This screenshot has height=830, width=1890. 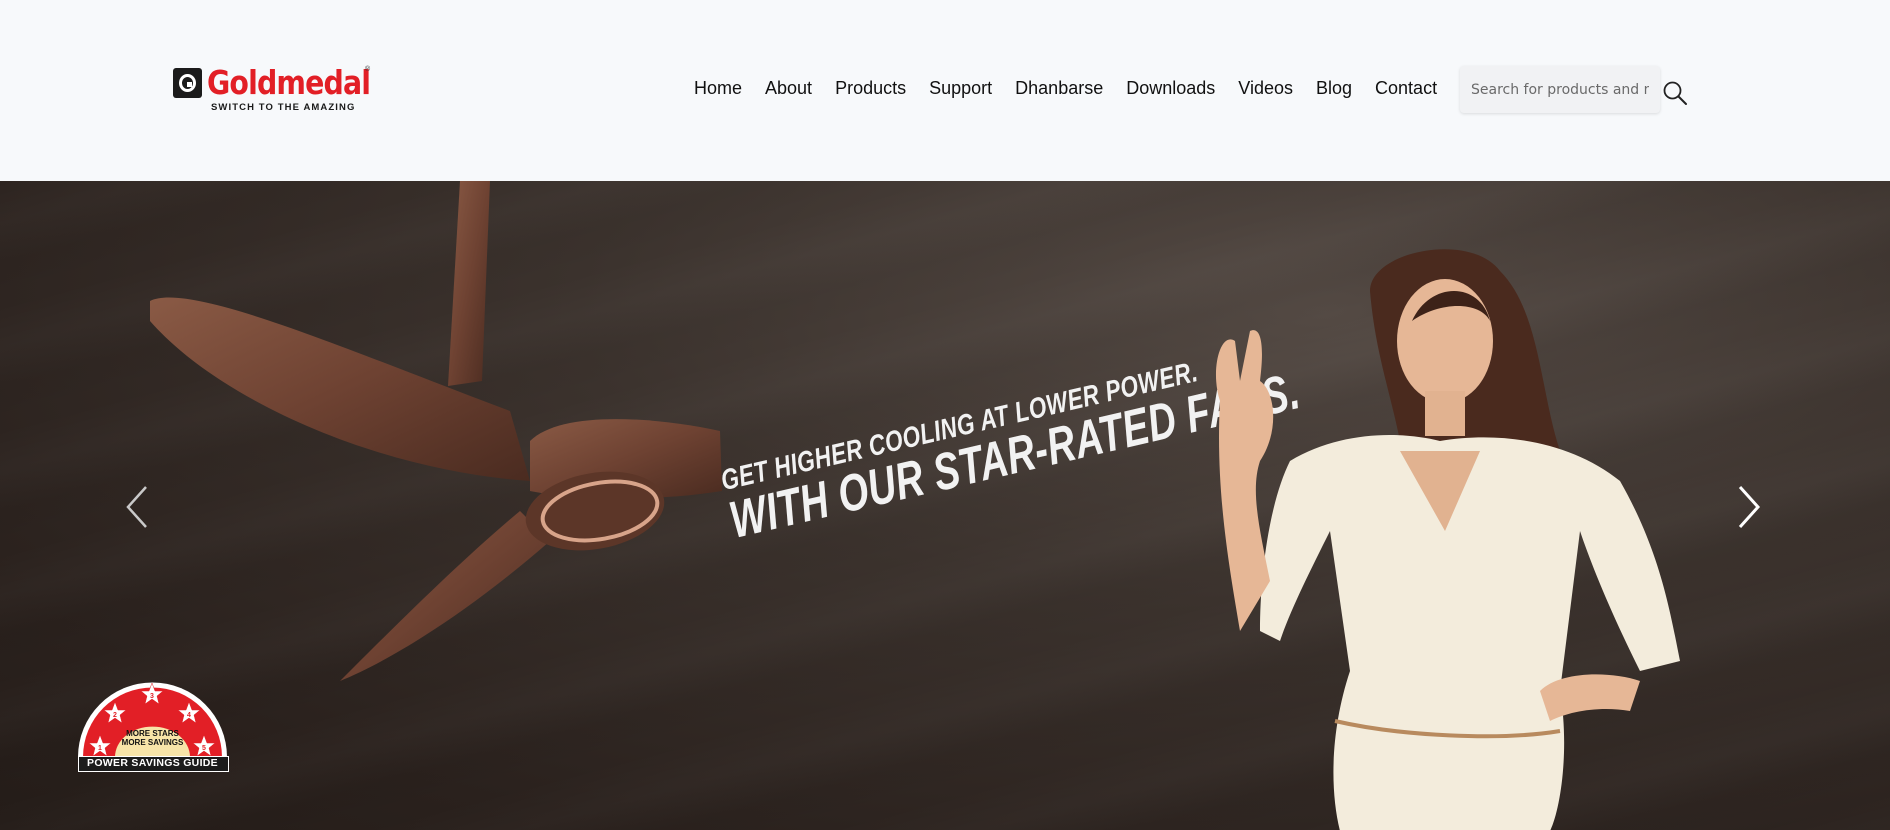 I want to click on badge-line3: POWER SAVINGS GUIDE, so click(x=152, y=763).